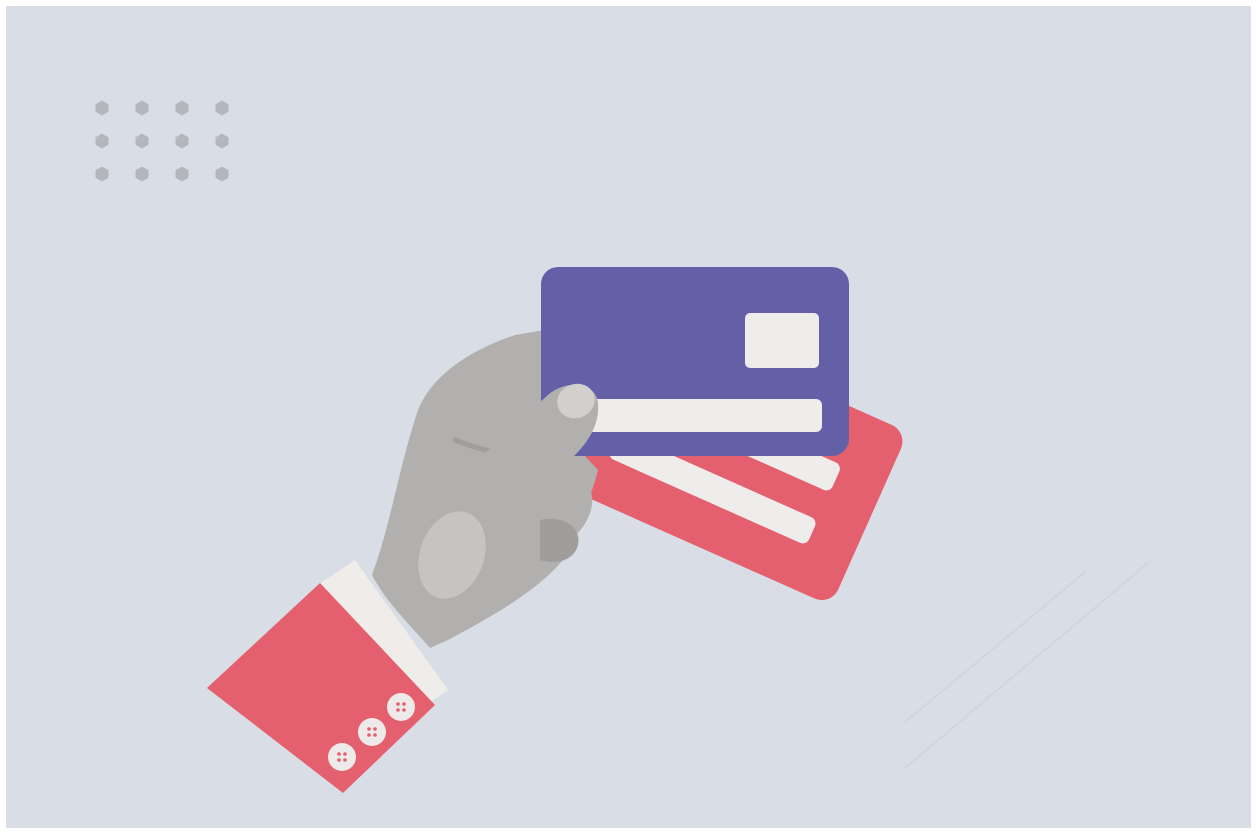 The width and height of the screenshot is (1257, 834). I want to click on front-card-chip, so click(782, 340).